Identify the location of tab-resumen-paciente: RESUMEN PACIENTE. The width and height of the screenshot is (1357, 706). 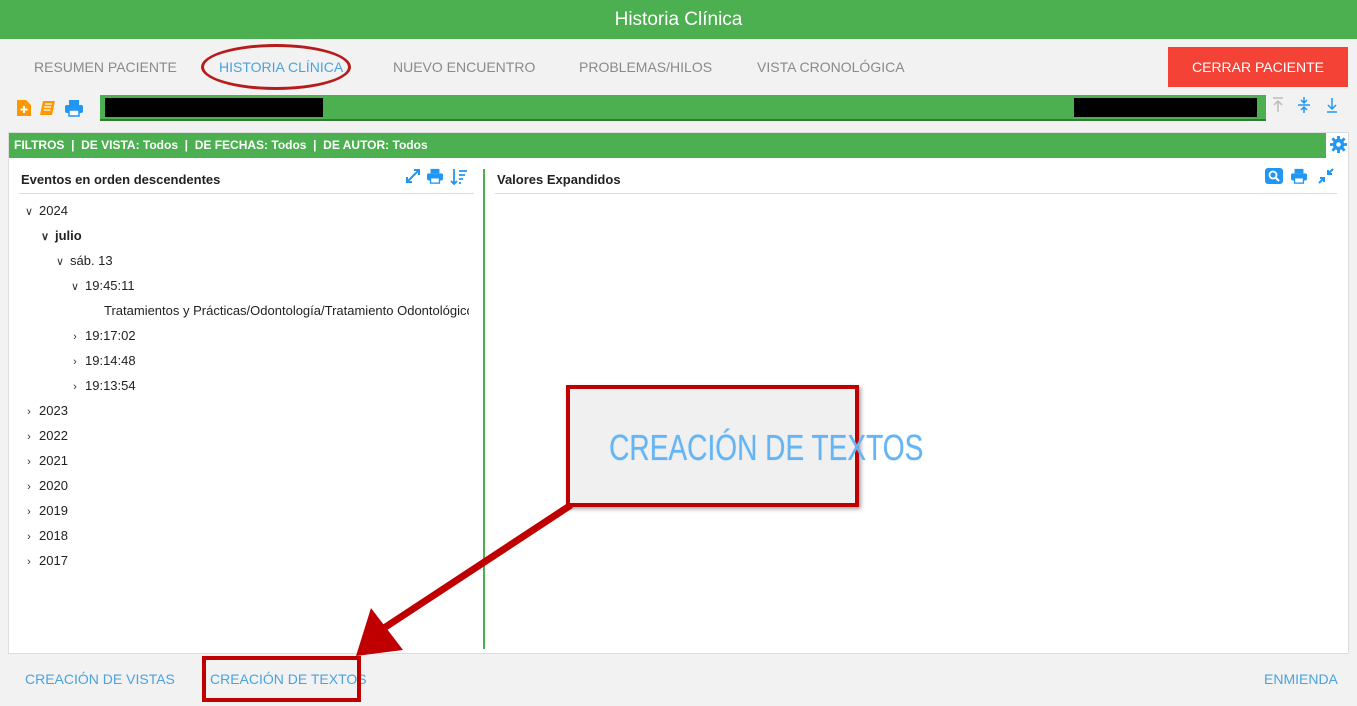
(105, 67).